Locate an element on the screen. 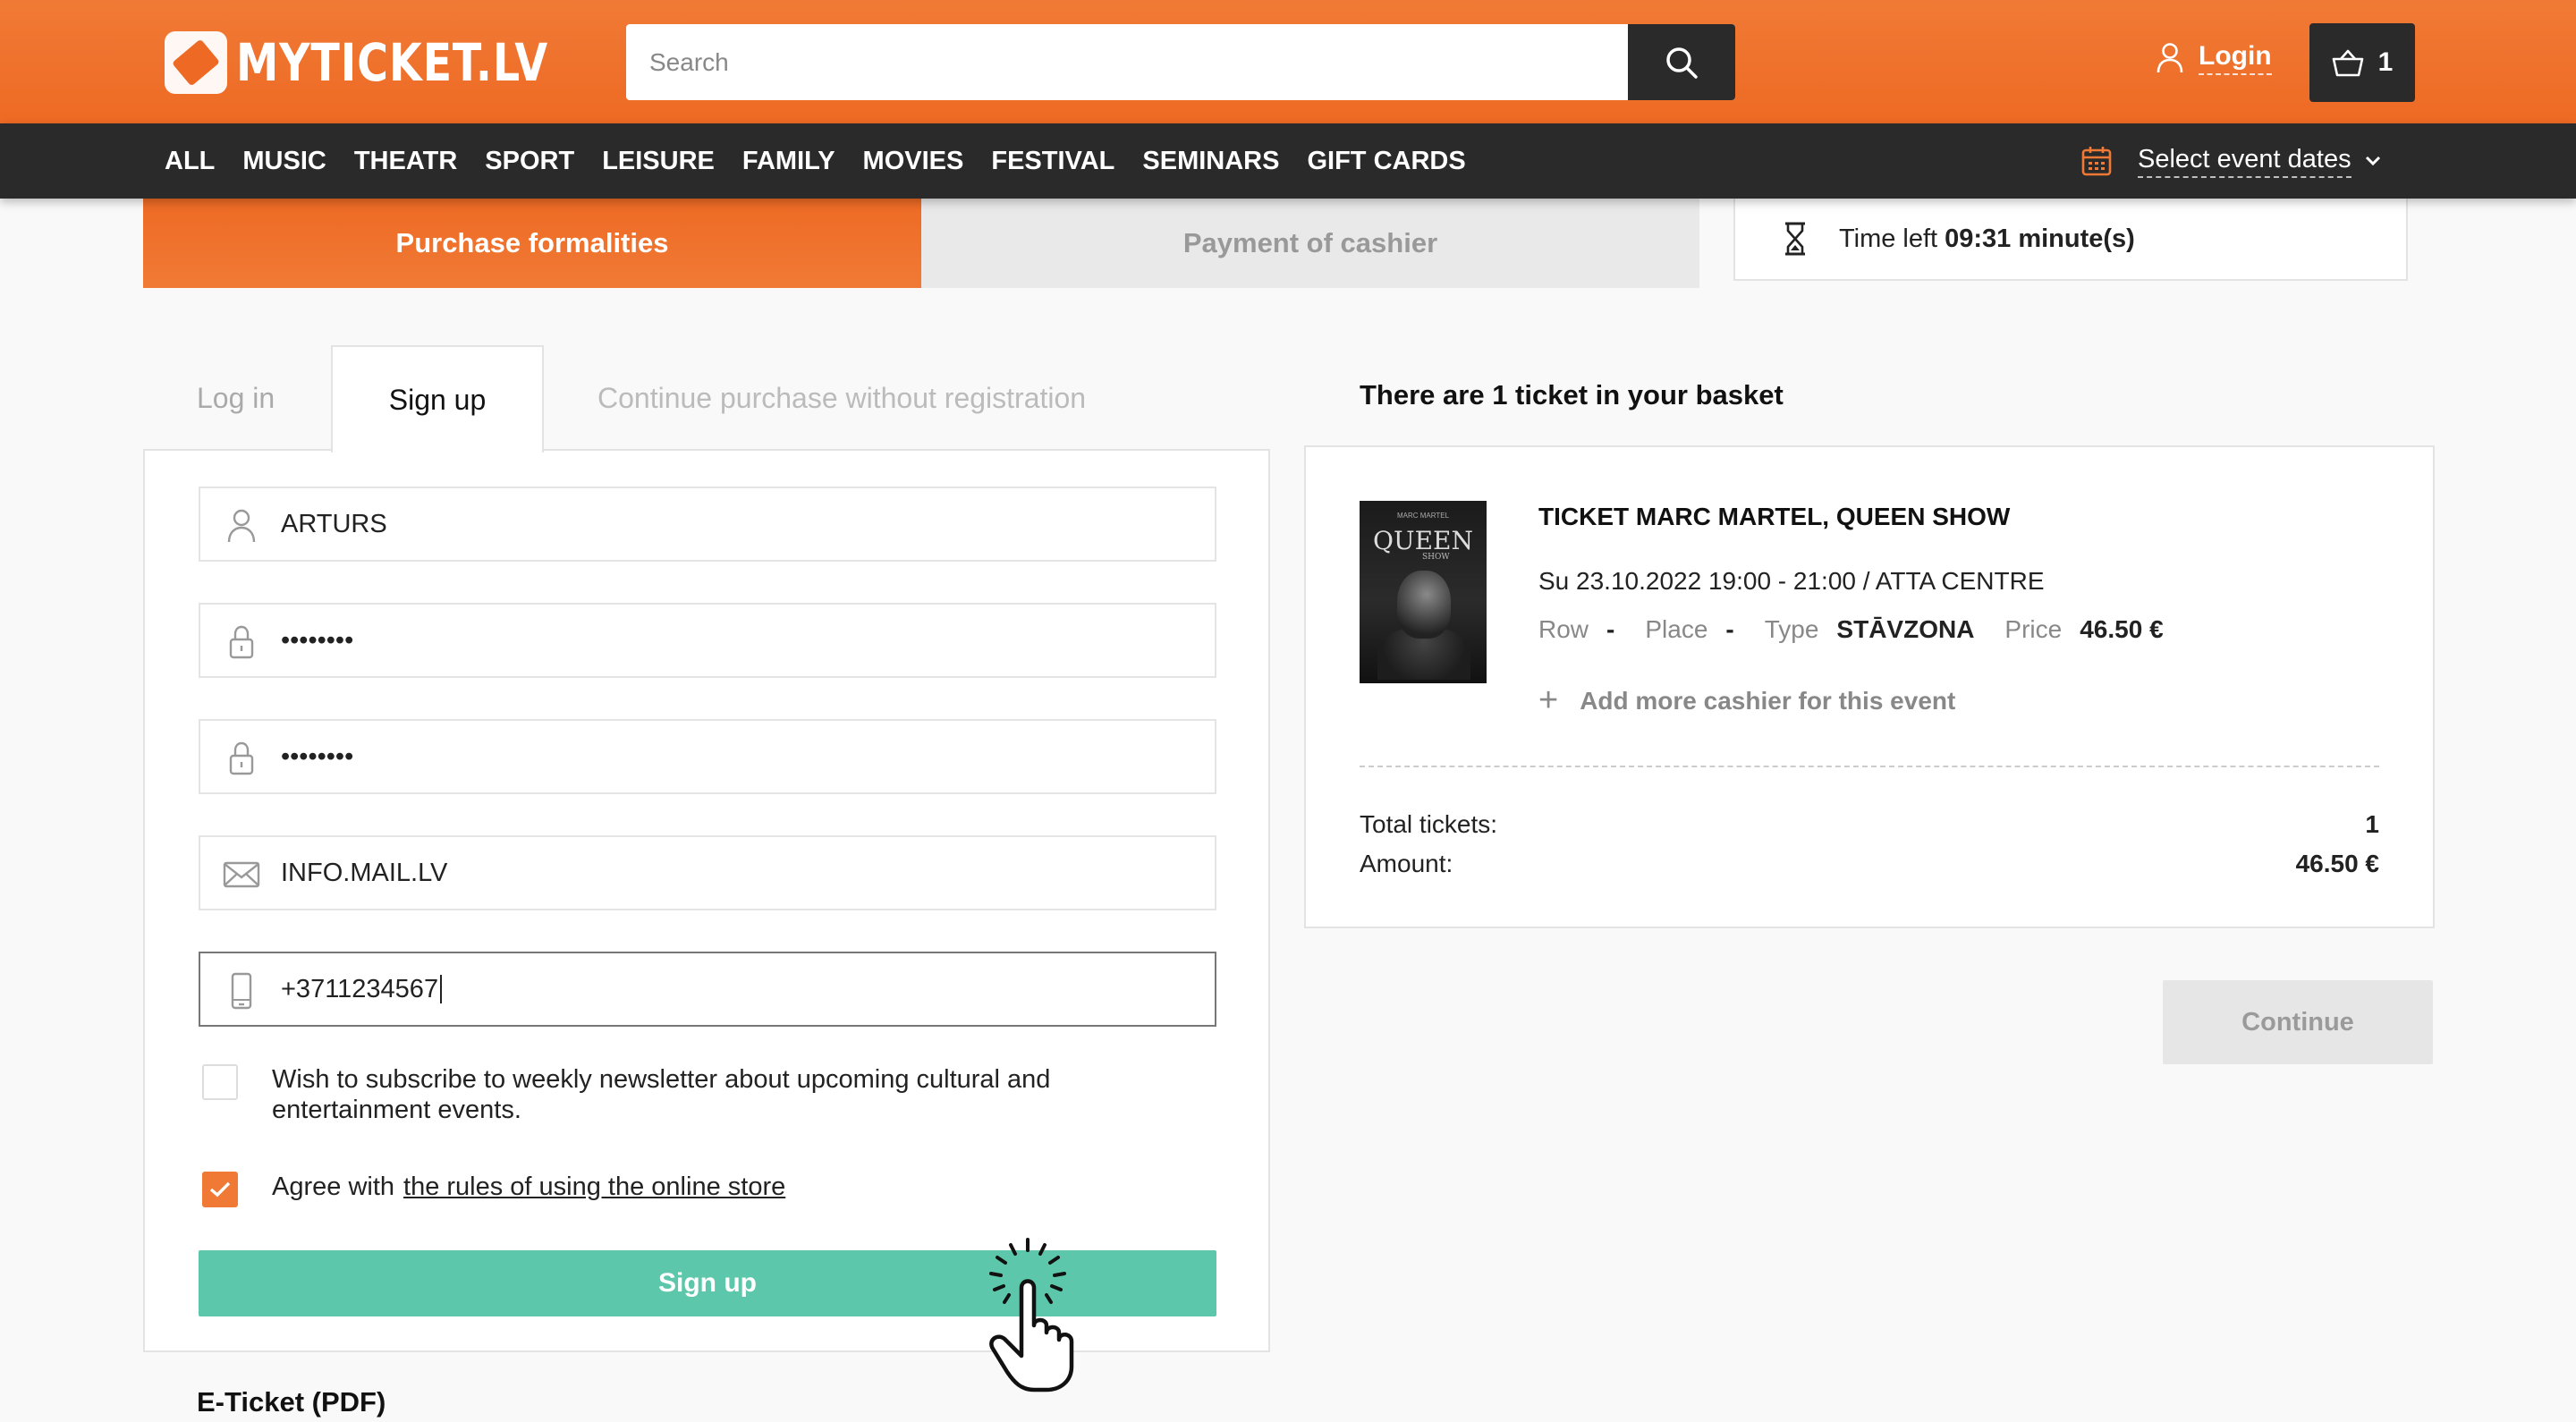 The width and height of the screenshot is (2576, 1422). calendar-icon is located at coordinates (2096, 161).